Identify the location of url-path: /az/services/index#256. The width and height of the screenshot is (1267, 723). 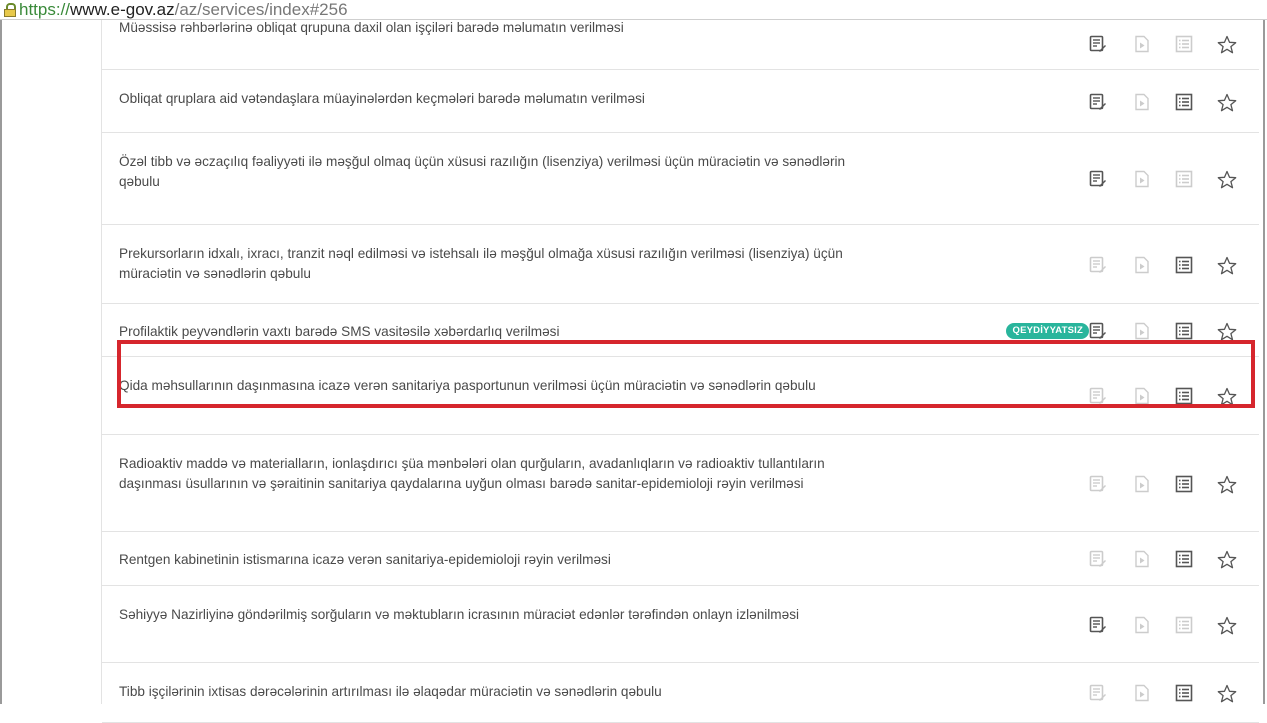
(261, 9).